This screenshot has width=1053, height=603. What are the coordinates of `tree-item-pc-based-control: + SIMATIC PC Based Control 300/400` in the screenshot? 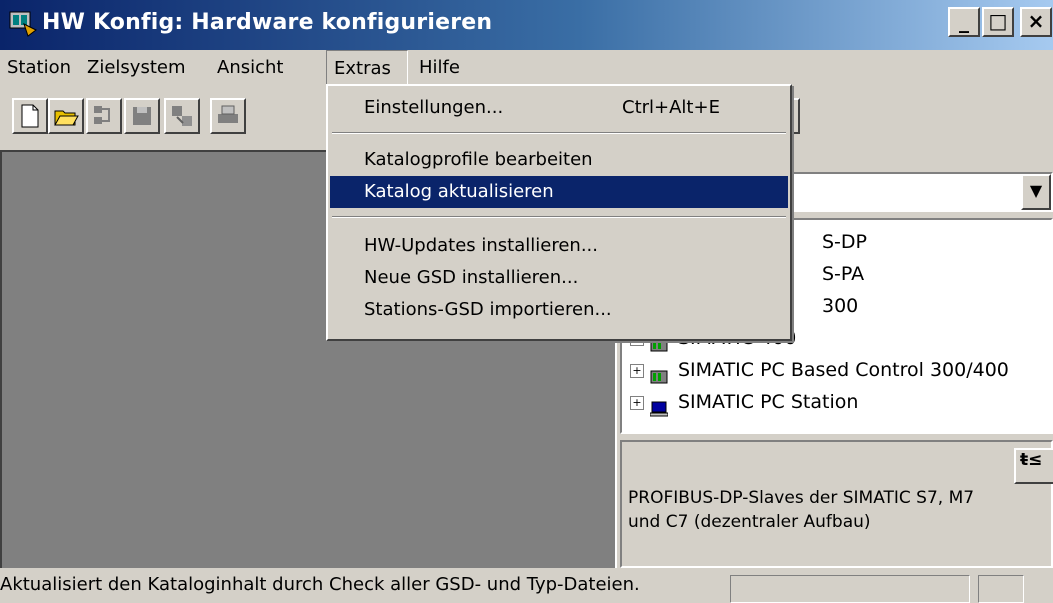 It's located at (819, 370).